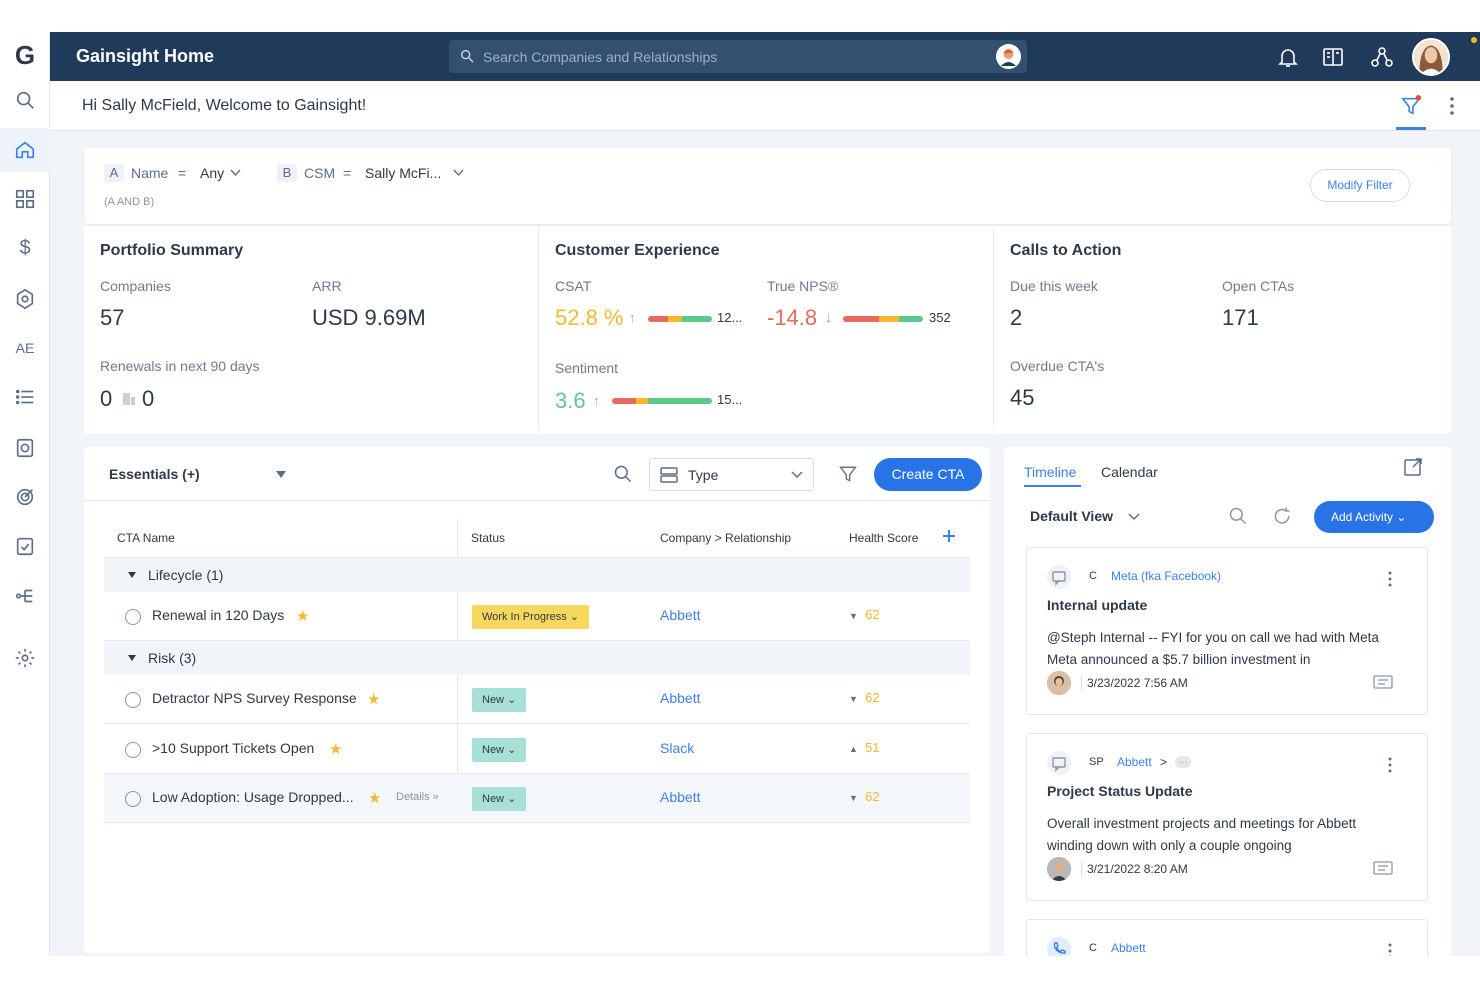 The height and width of the screenshot is (987, 1480). What do you see at coordinates (233, 748) in the screenshot?
I see `cta-name: >10 Support Tickets Open` at bounding box center [233, 748].